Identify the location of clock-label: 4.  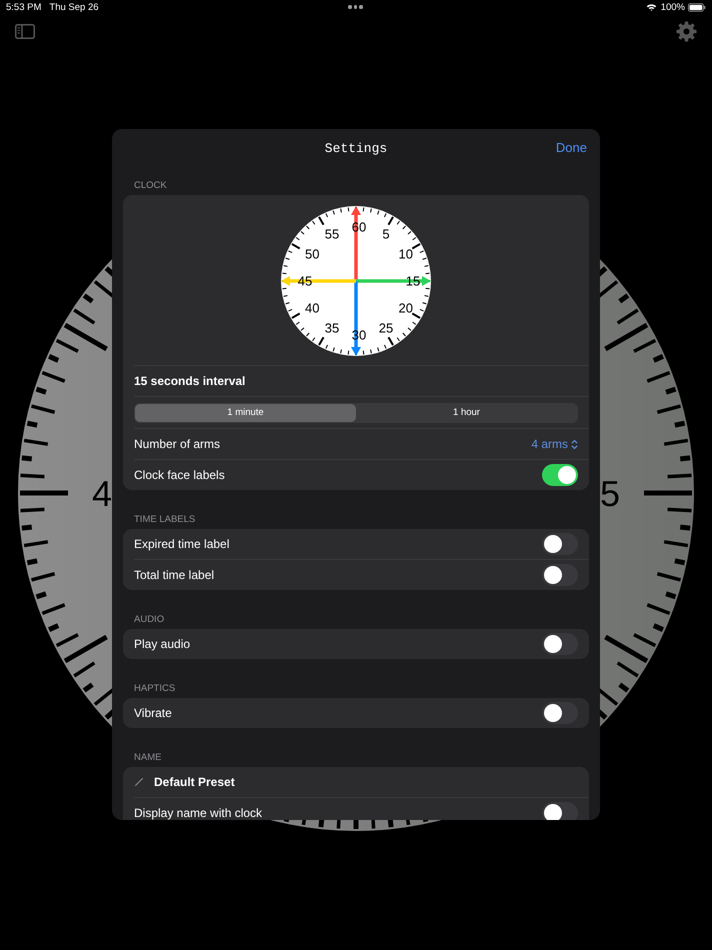
(102, 494).